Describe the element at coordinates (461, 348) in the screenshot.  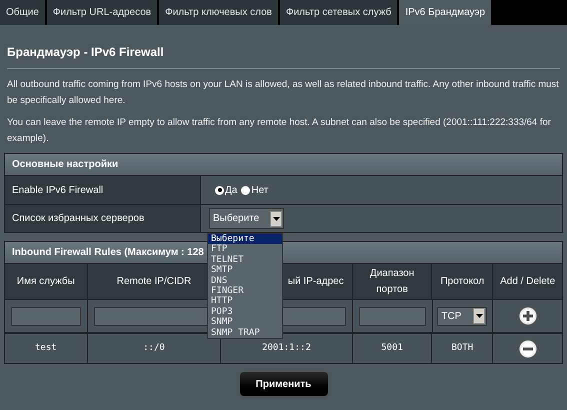
I see `table-cell: BOTH` at that location.